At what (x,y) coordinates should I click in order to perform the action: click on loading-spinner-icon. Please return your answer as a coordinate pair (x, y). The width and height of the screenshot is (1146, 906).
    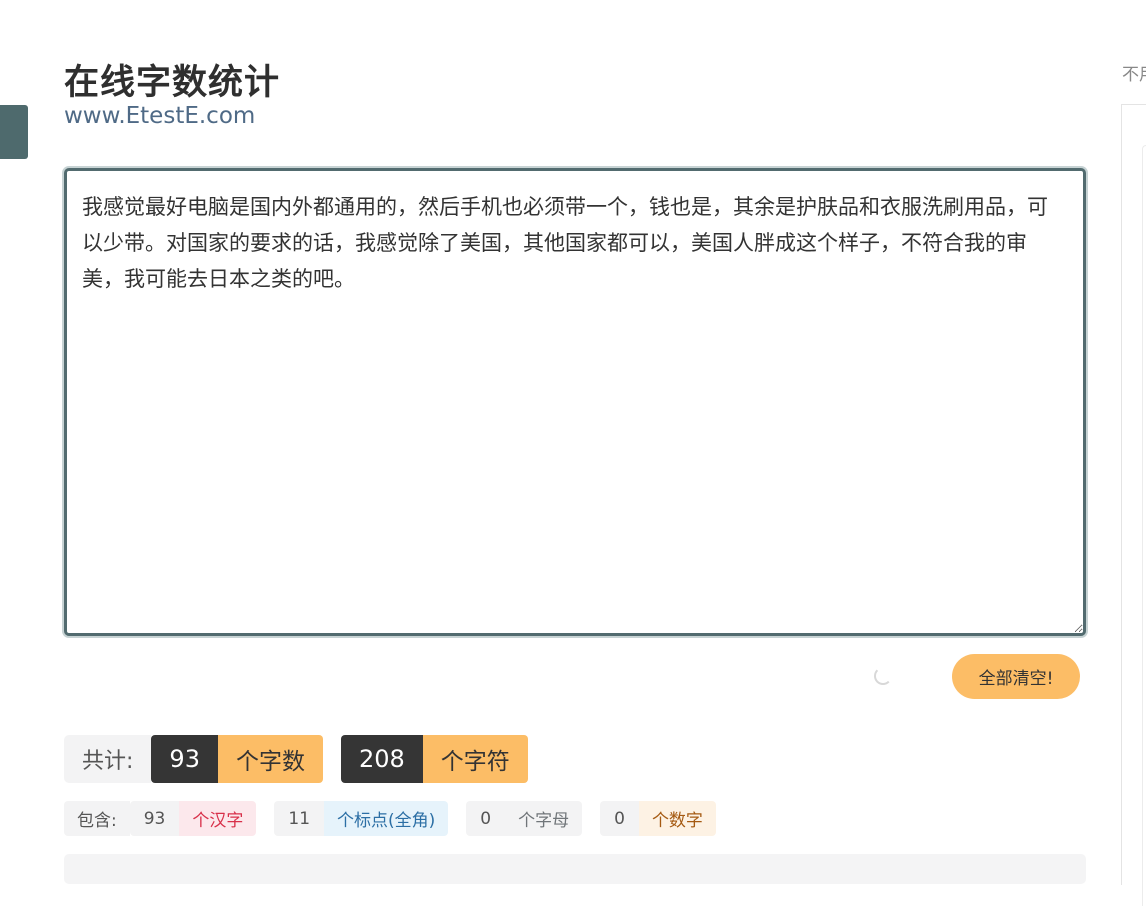
    Looking at the image, I should click on (883, 676).